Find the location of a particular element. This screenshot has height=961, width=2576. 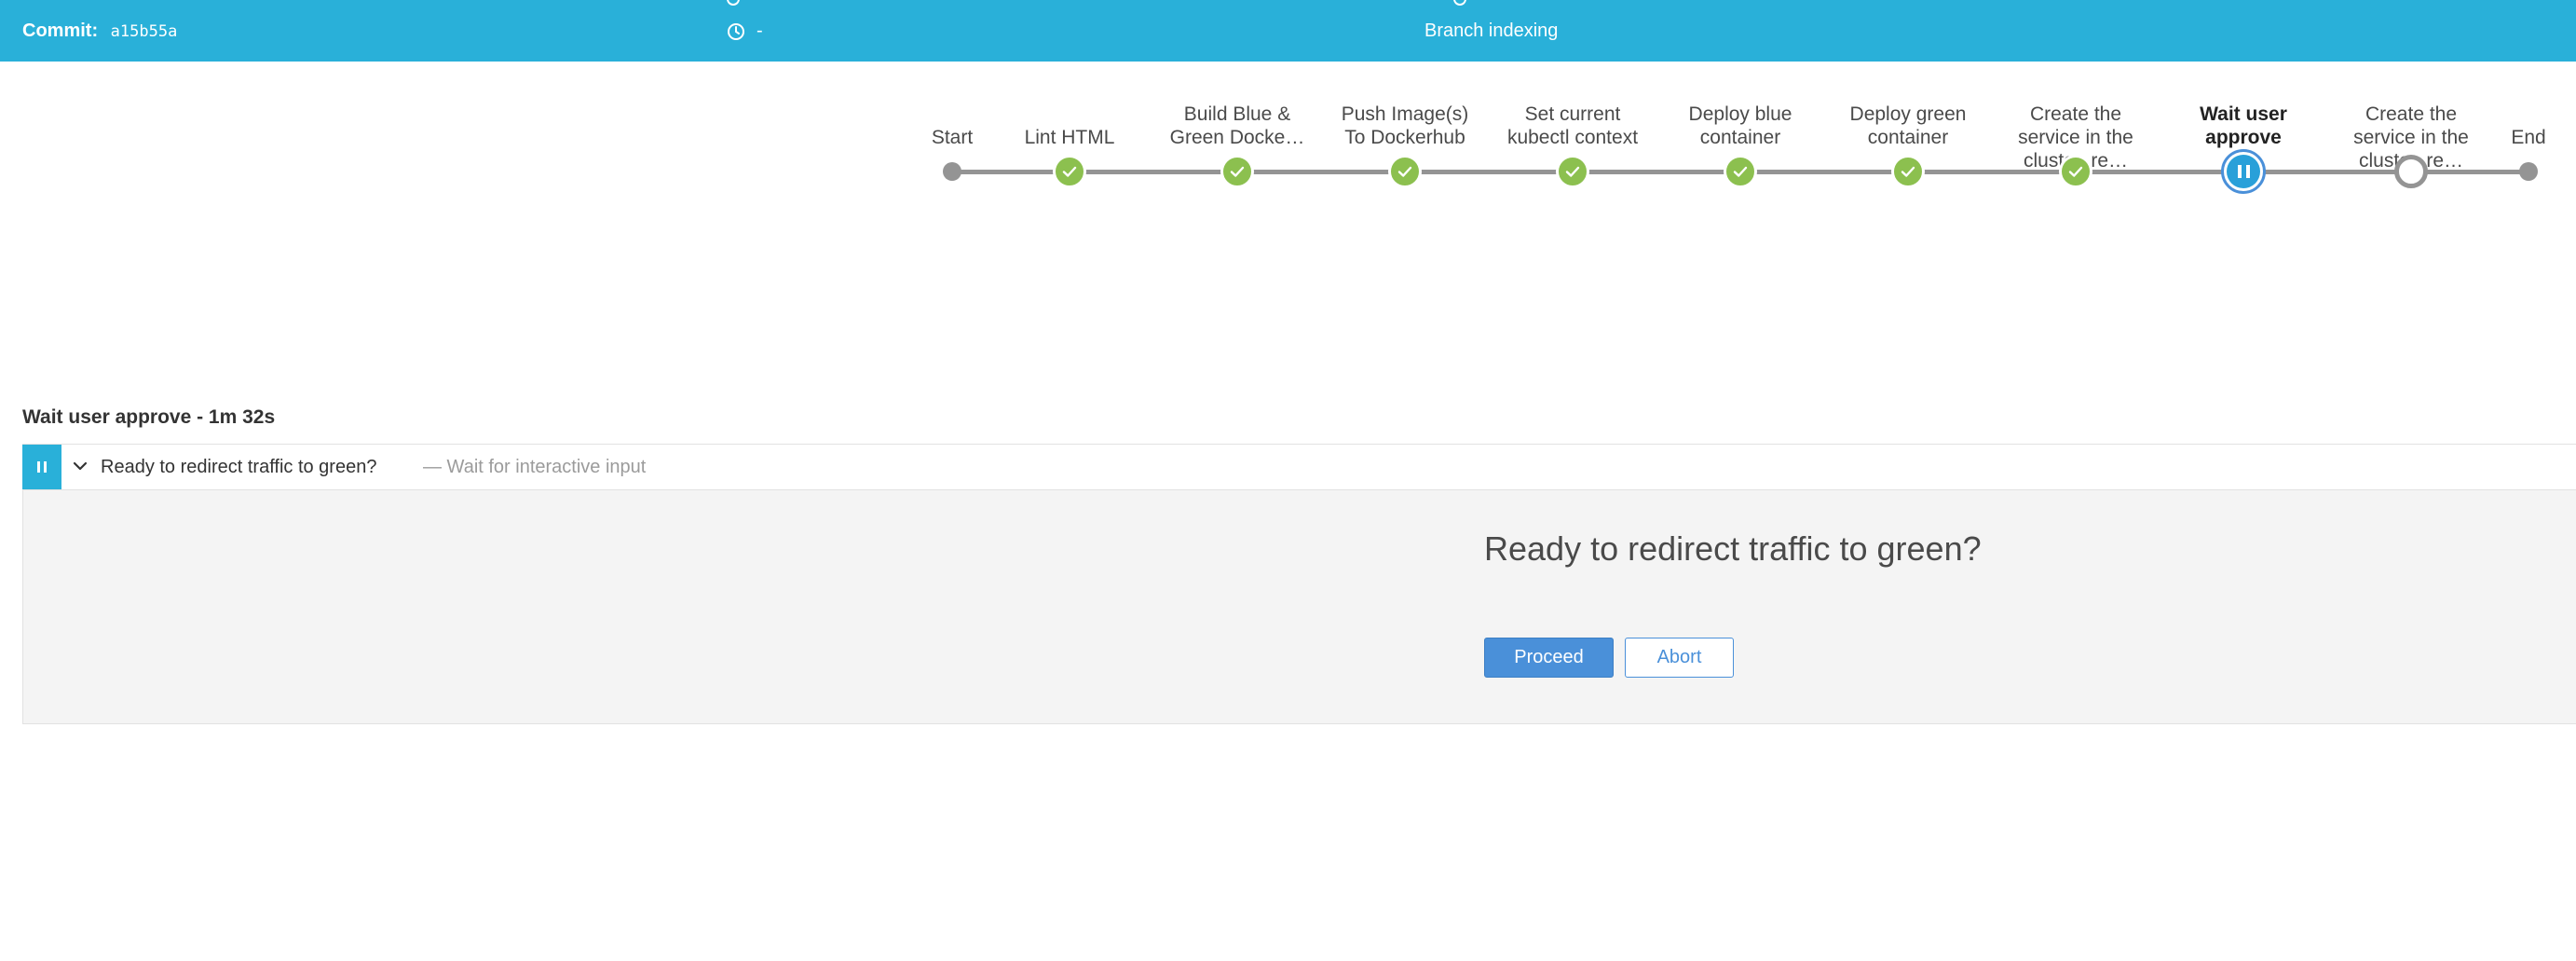

commit-label: Commit: is located at coordinates (60, 31).